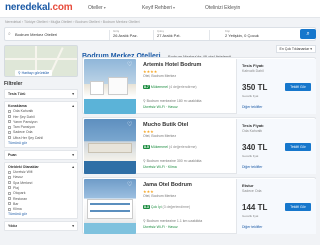  Describe the element at coordinates (170, 147) in the screenshot. I see `review-score: 8.5 Mükemmel (4 değerlendirme)` at that location.